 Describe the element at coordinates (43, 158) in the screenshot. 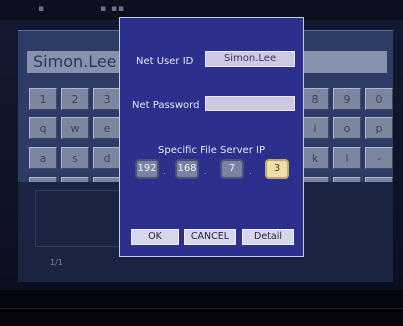

I see `key-a: a` at that location.